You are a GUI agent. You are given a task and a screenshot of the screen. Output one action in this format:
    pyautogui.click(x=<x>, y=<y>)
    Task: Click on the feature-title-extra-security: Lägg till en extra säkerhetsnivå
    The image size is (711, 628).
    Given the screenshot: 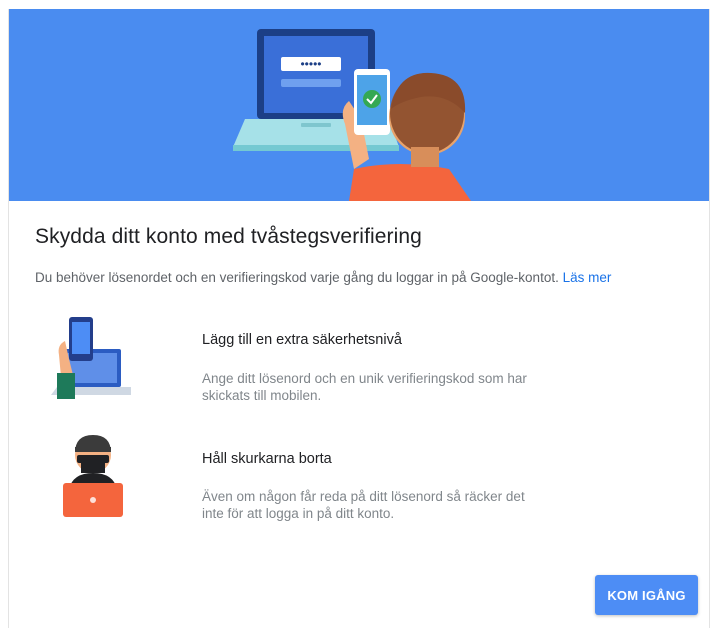 What is the action you would take?
    pyautogui.click(x=302, y=340)
    